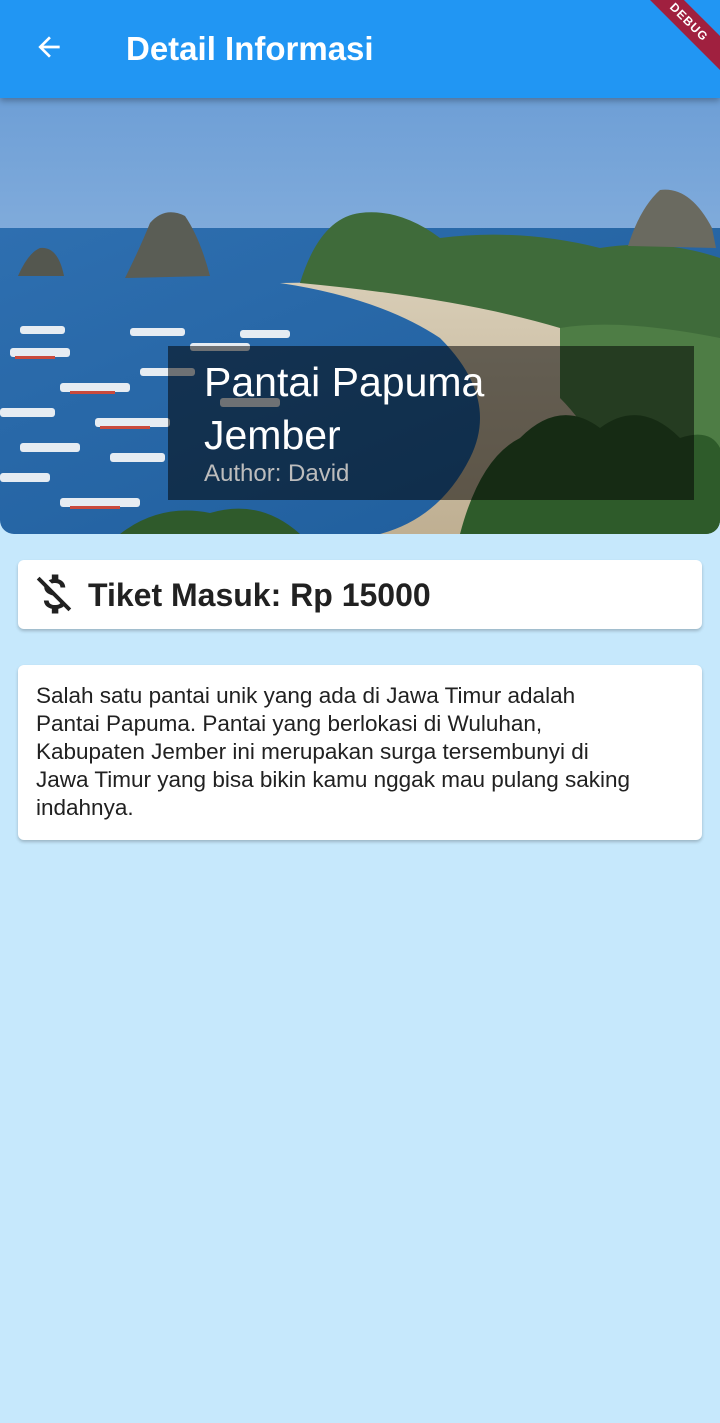 The image size is (720, 1423). I want to click on page-title: Detail Informasi, so click(250, 48).